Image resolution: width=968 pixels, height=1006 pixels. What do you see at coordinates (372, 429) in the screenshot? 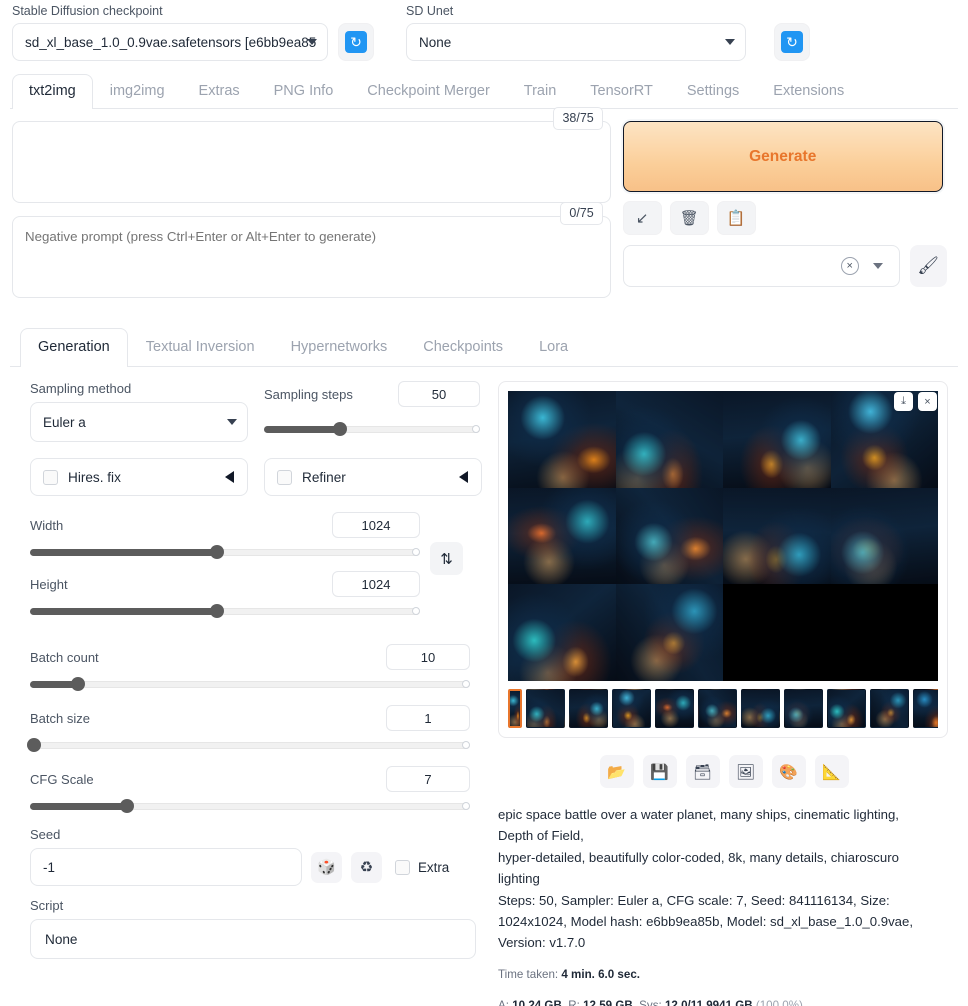
I see `sampling-steps-slider` at bounding box center [372, 429].